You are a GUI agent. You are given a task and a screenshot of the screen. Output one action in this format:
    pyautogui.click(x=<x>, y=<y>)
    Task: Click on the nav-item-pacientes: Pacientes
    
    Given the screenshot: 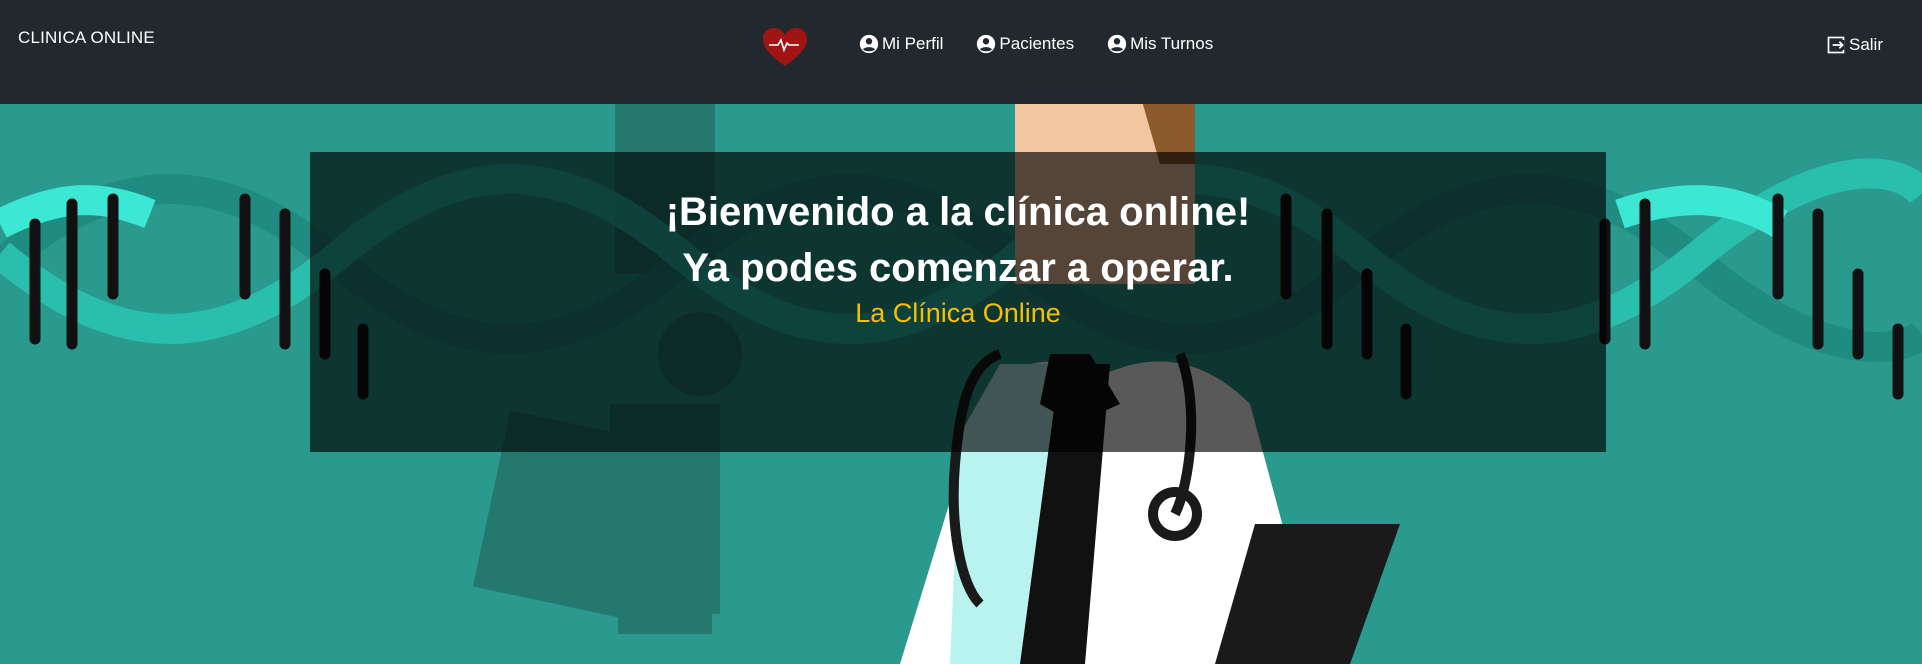 What is the action you would take?
    pyautogui.click(x=1024, y=44)
    